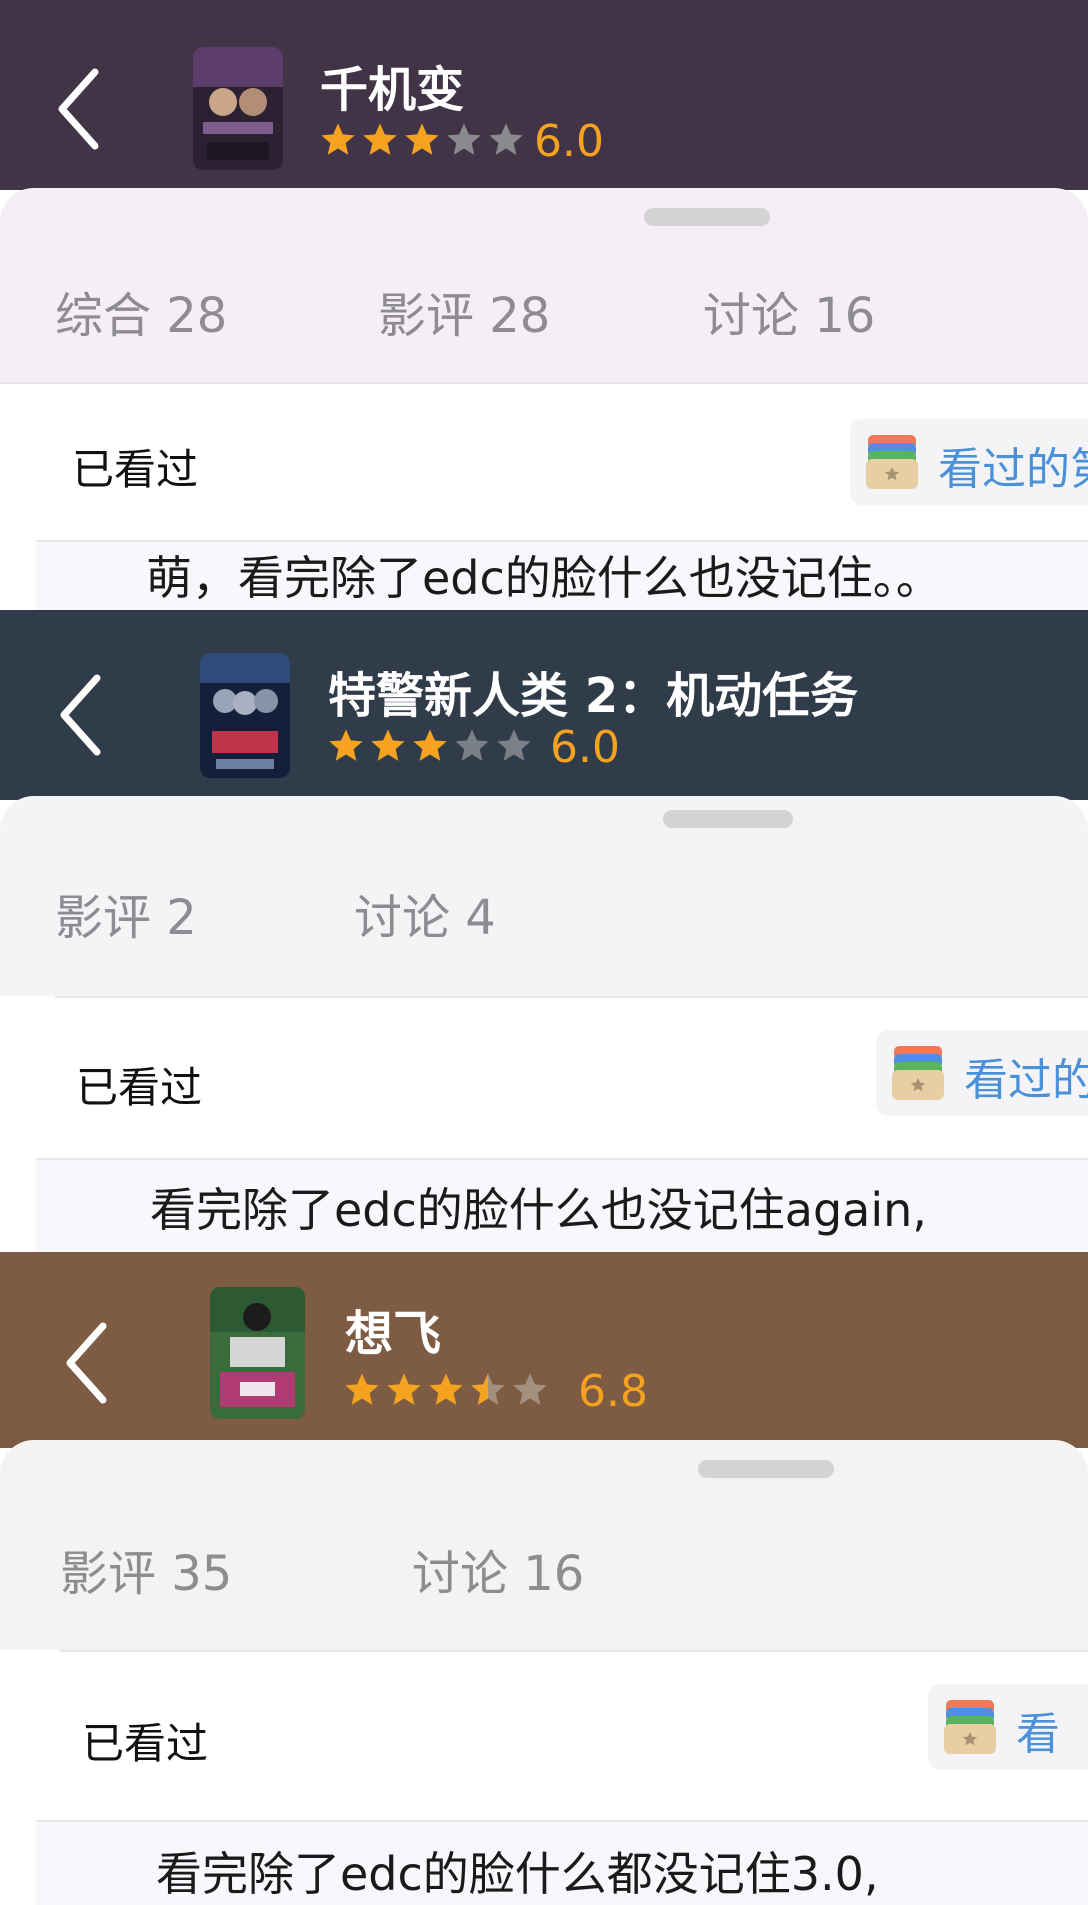 This screenshot has height=1905, width=1088. I want to click on watched-collection-chip: 看过的第, so click(969, 462).